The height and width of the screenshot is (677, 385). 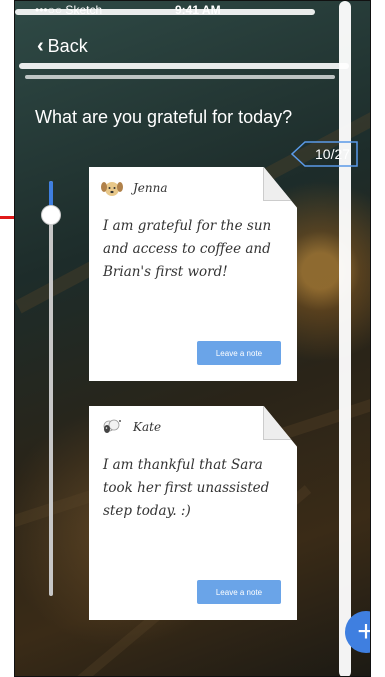 I want to click on scroll-slider-thumb, so click(x=51, y=215).